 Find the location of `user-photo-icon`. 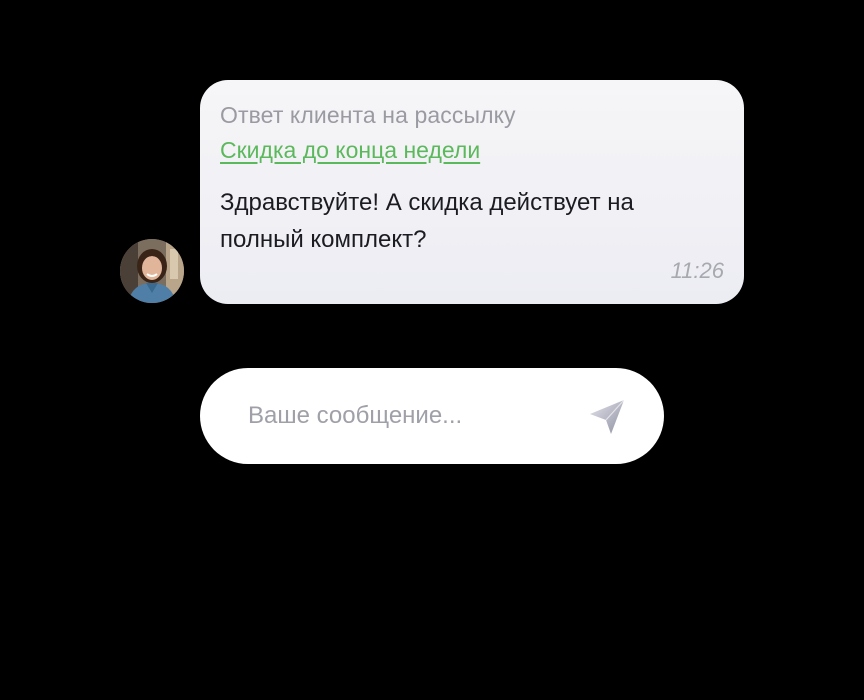

user-photo-icon is located at coordinates (152, 271).